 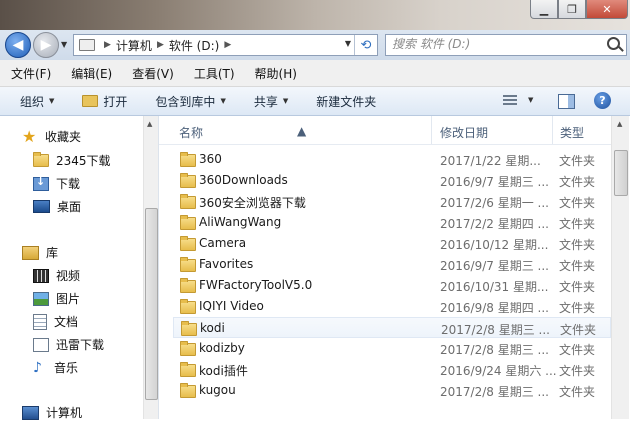 I want to click on nav-item-pictures: 图片, so click(x=56, y=298).